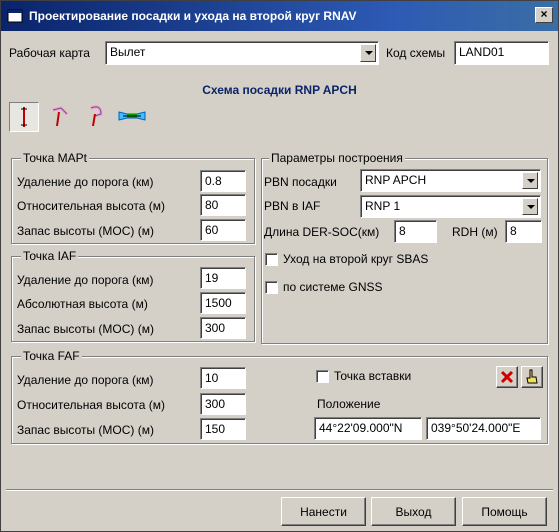  Describe the element at coordinates (279, 490) in the screenshot. I see `footer-divider` at that location.